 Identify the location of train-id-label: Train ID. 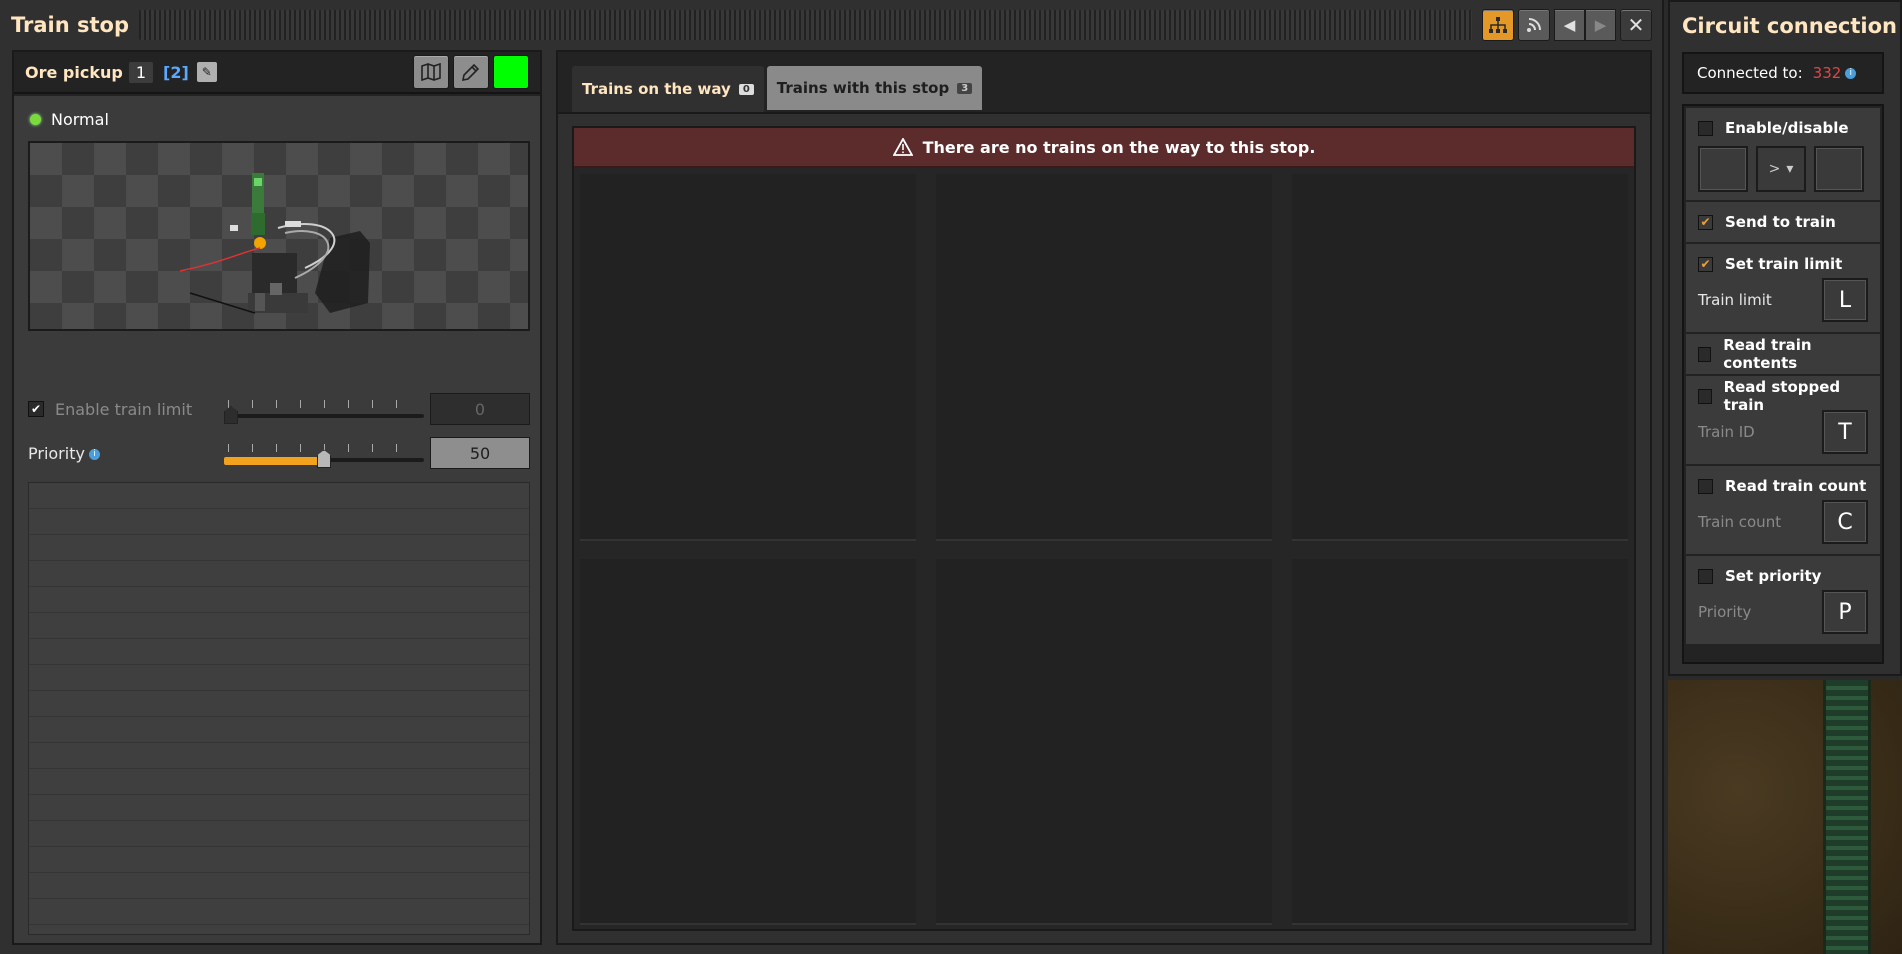
(1726, 432).